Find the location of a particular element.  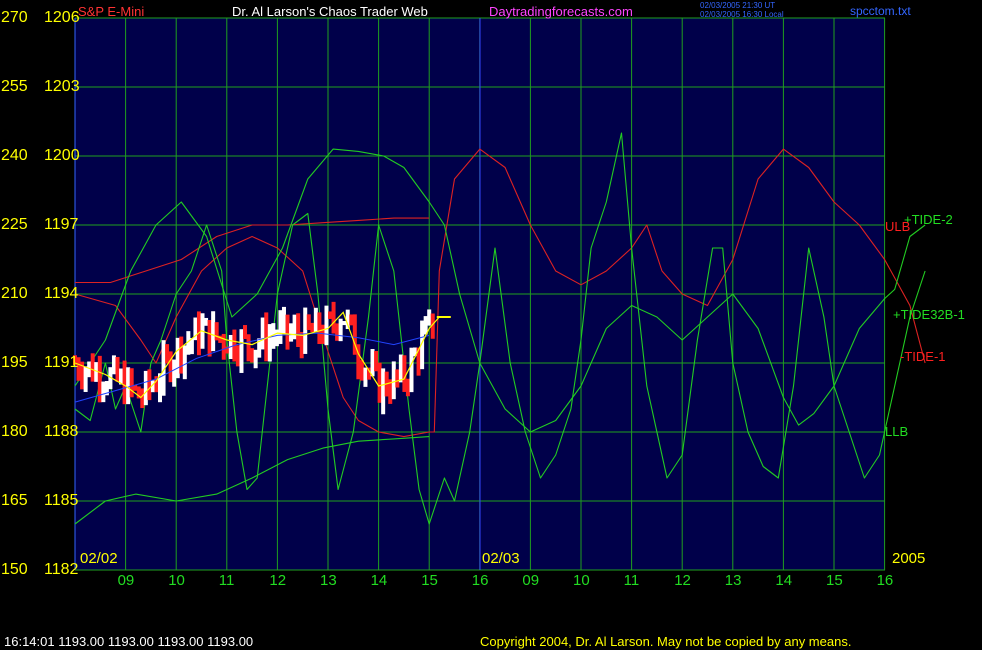

legend-tide-2: +TIDE-2 is located at coordinates (928, 219).